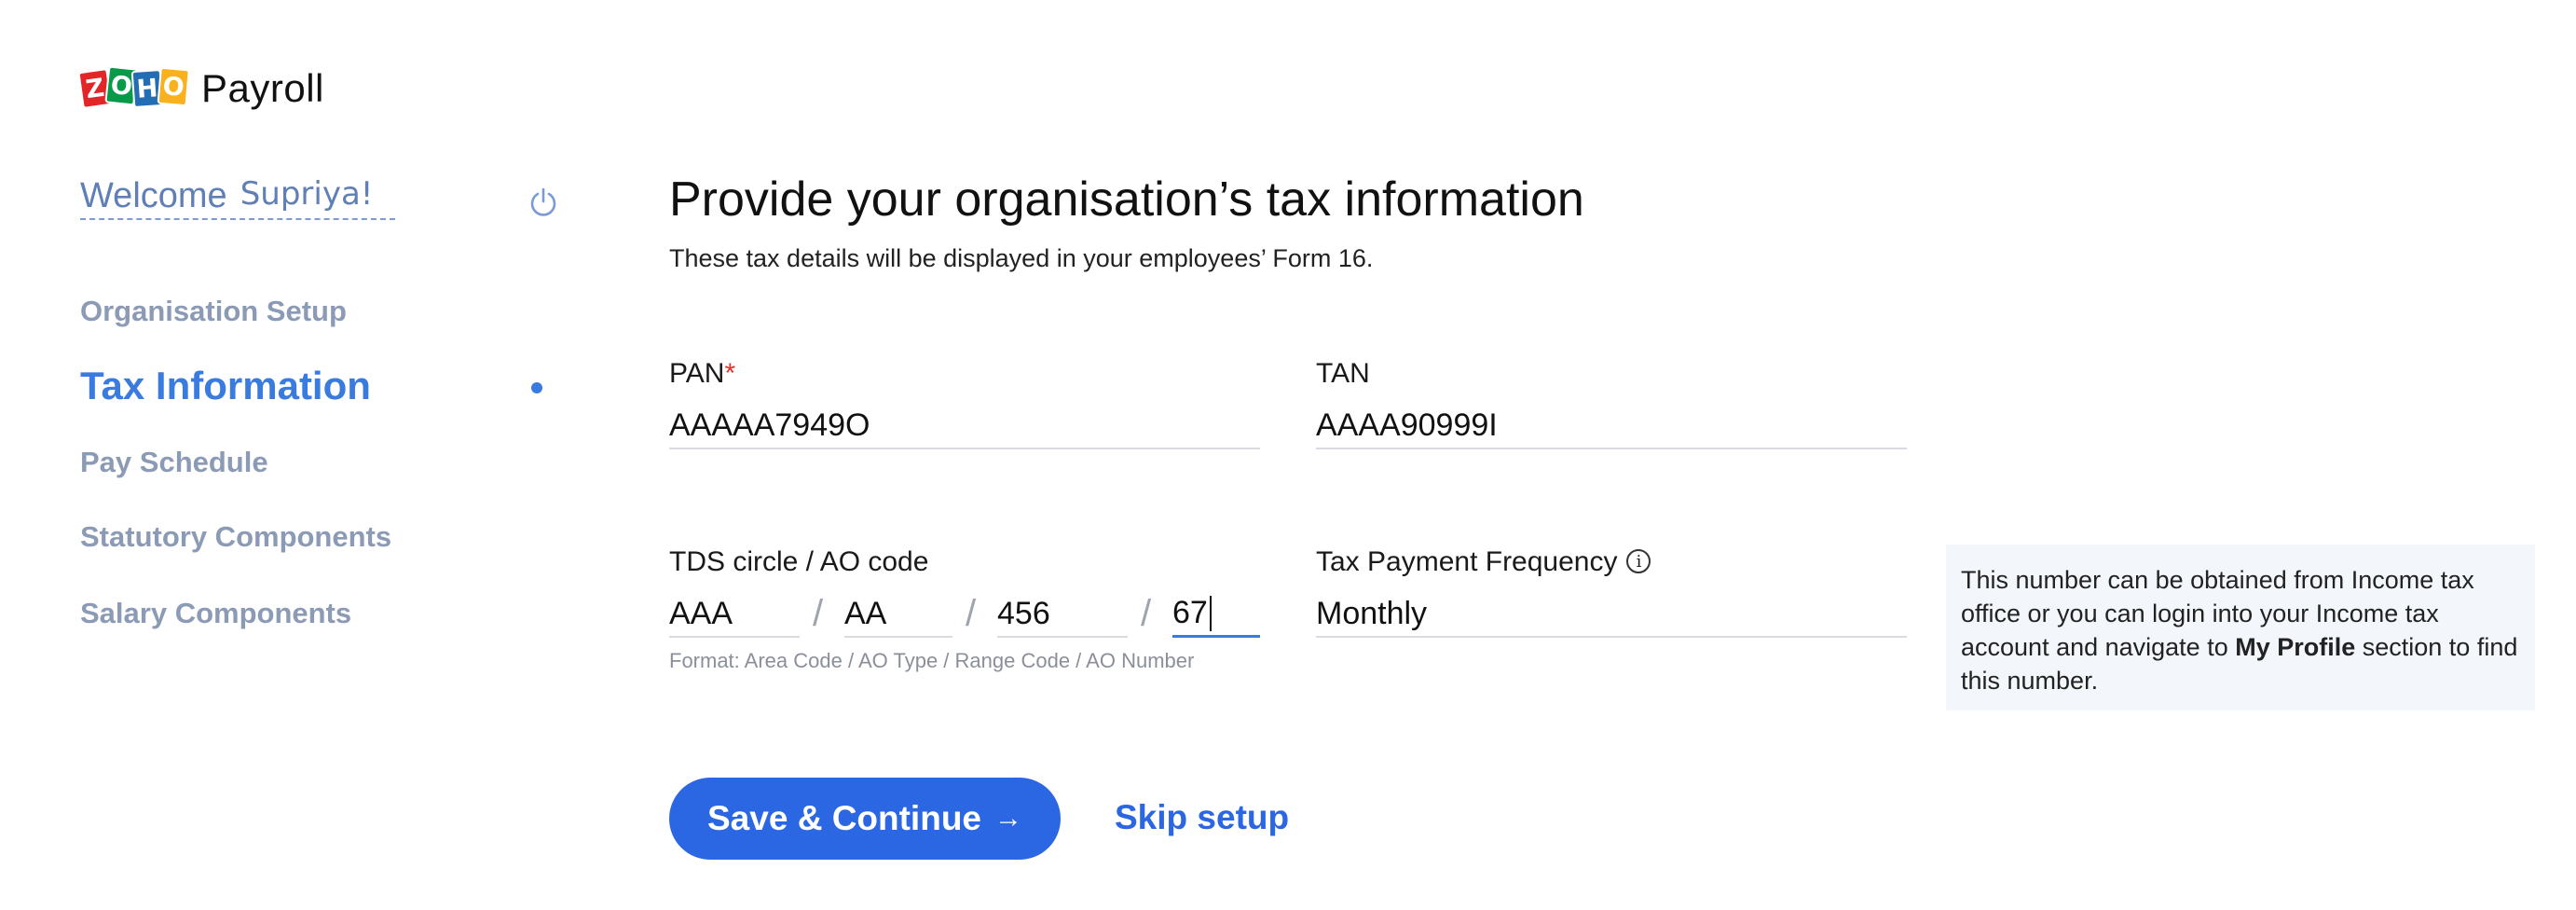  Describe the element at coordinates (734, 614) in the screenshot. I see `tds-area-code-input: AAA` at that location.